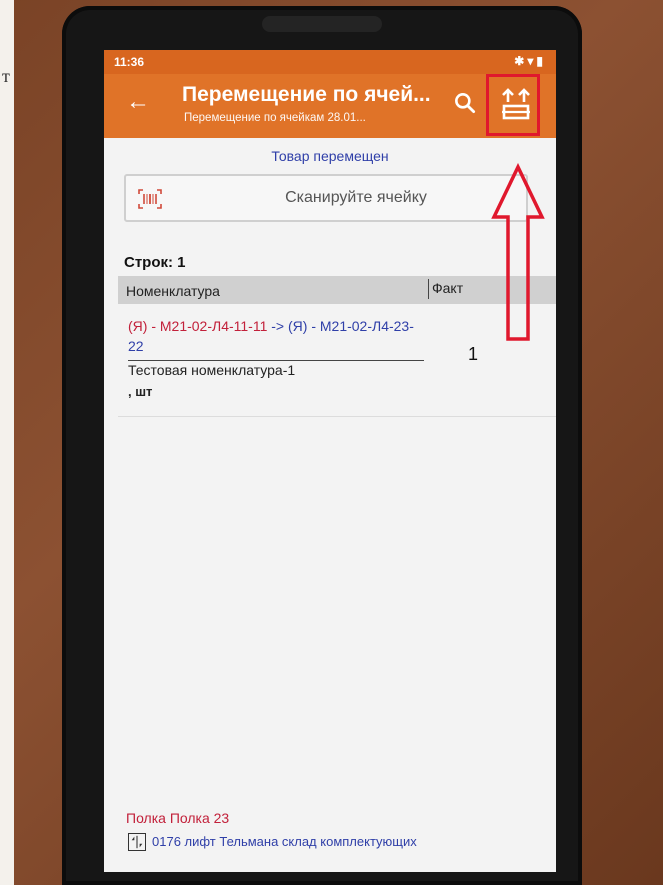 This screenshot has width=663, height=885. What do you see at coordinates (322, 24) in the screenshot?
I see `phone-speaker` at bounding box center [322, 24].